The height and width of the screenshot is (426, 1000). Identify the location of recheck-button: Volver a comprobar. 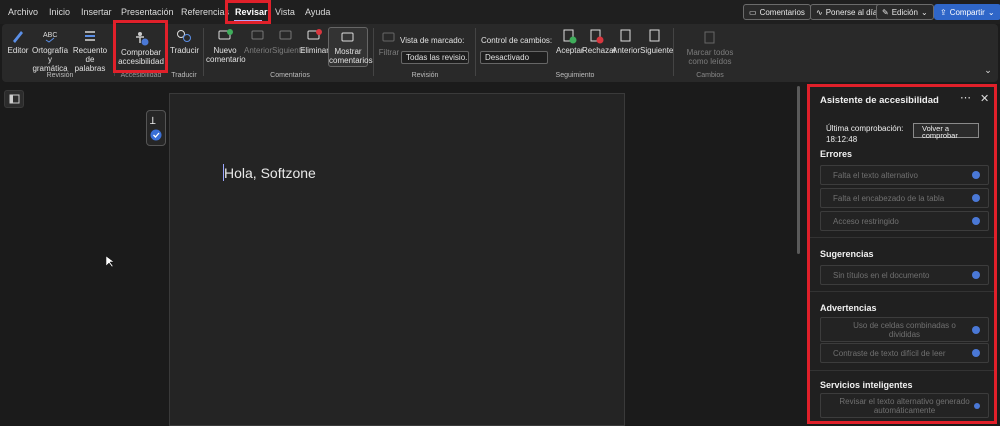
(946, 131).